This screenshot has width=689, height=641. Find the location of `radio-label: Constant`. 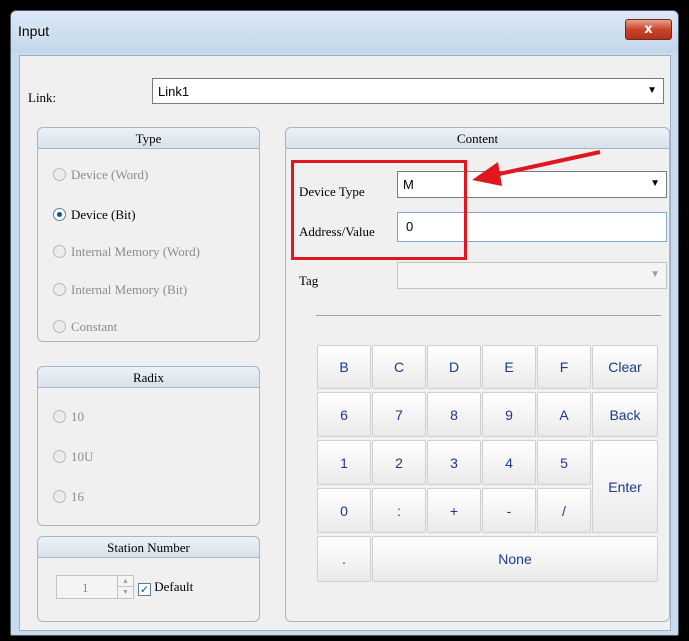

radio-label: Constant is located at coordinates (94, 326).